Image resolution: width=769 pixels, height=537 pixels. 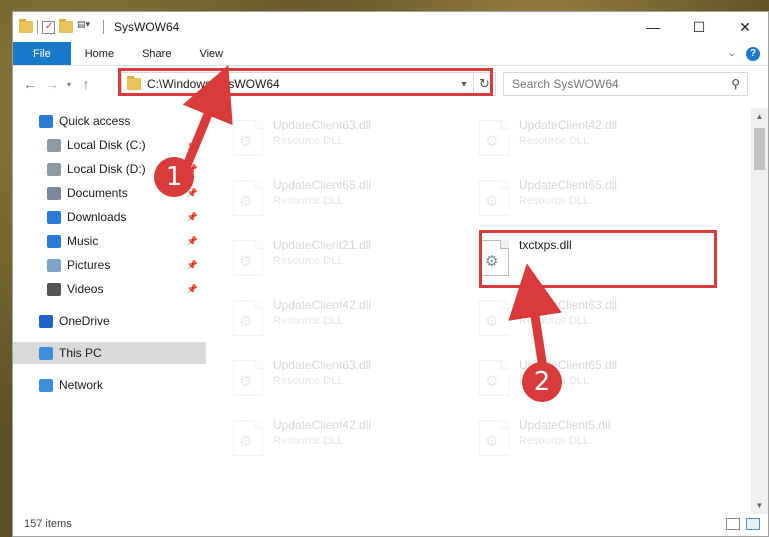 What do you see at coordinates (211, 53) in the screenshot?
I see `tab-view: View` at bounding box center [211, 53].